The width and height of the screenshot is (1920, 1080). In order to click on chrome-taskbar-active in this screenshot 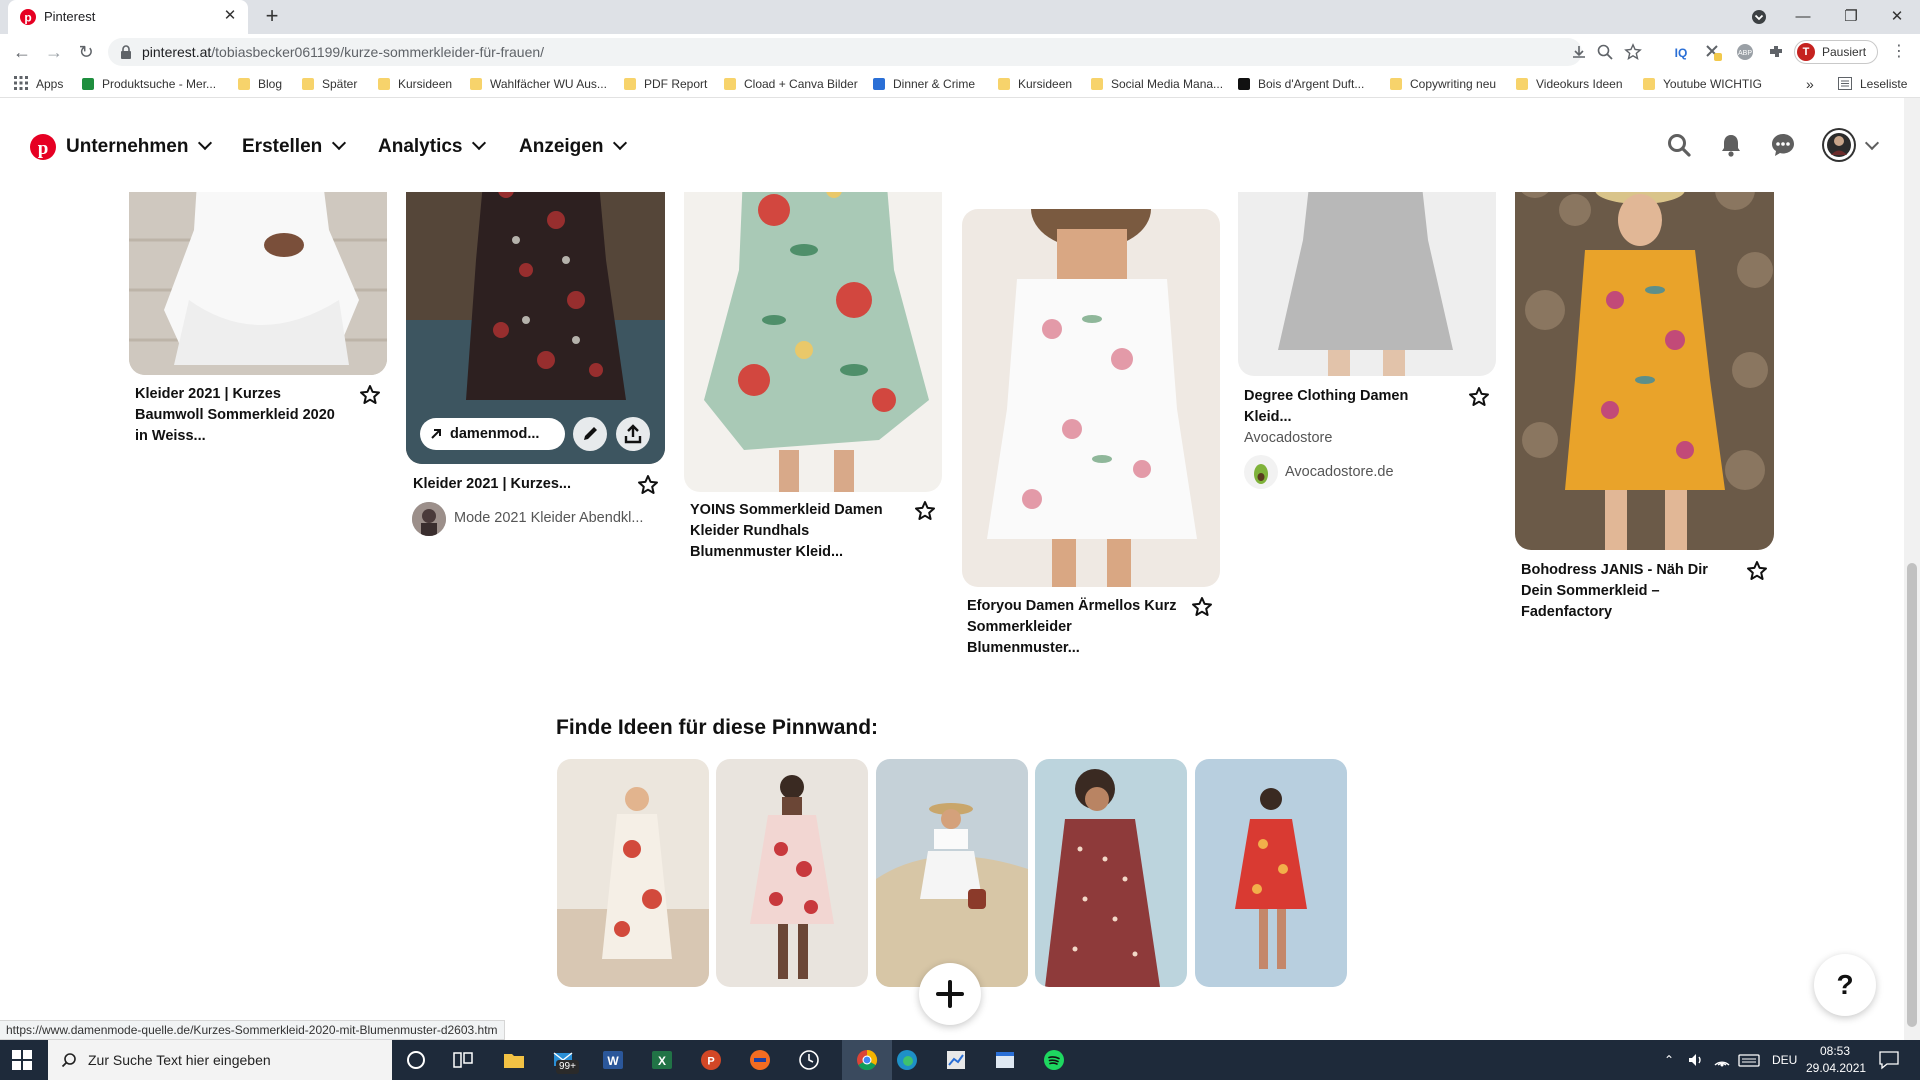, I will do `click(867, 1060)`.